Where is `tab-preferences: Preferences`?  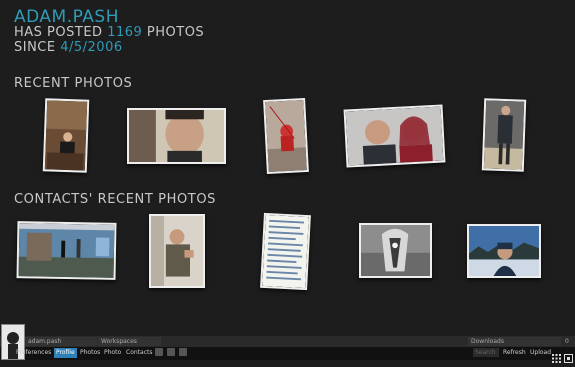 tab-preferences: Preferences is located at coordinates (33, 353).